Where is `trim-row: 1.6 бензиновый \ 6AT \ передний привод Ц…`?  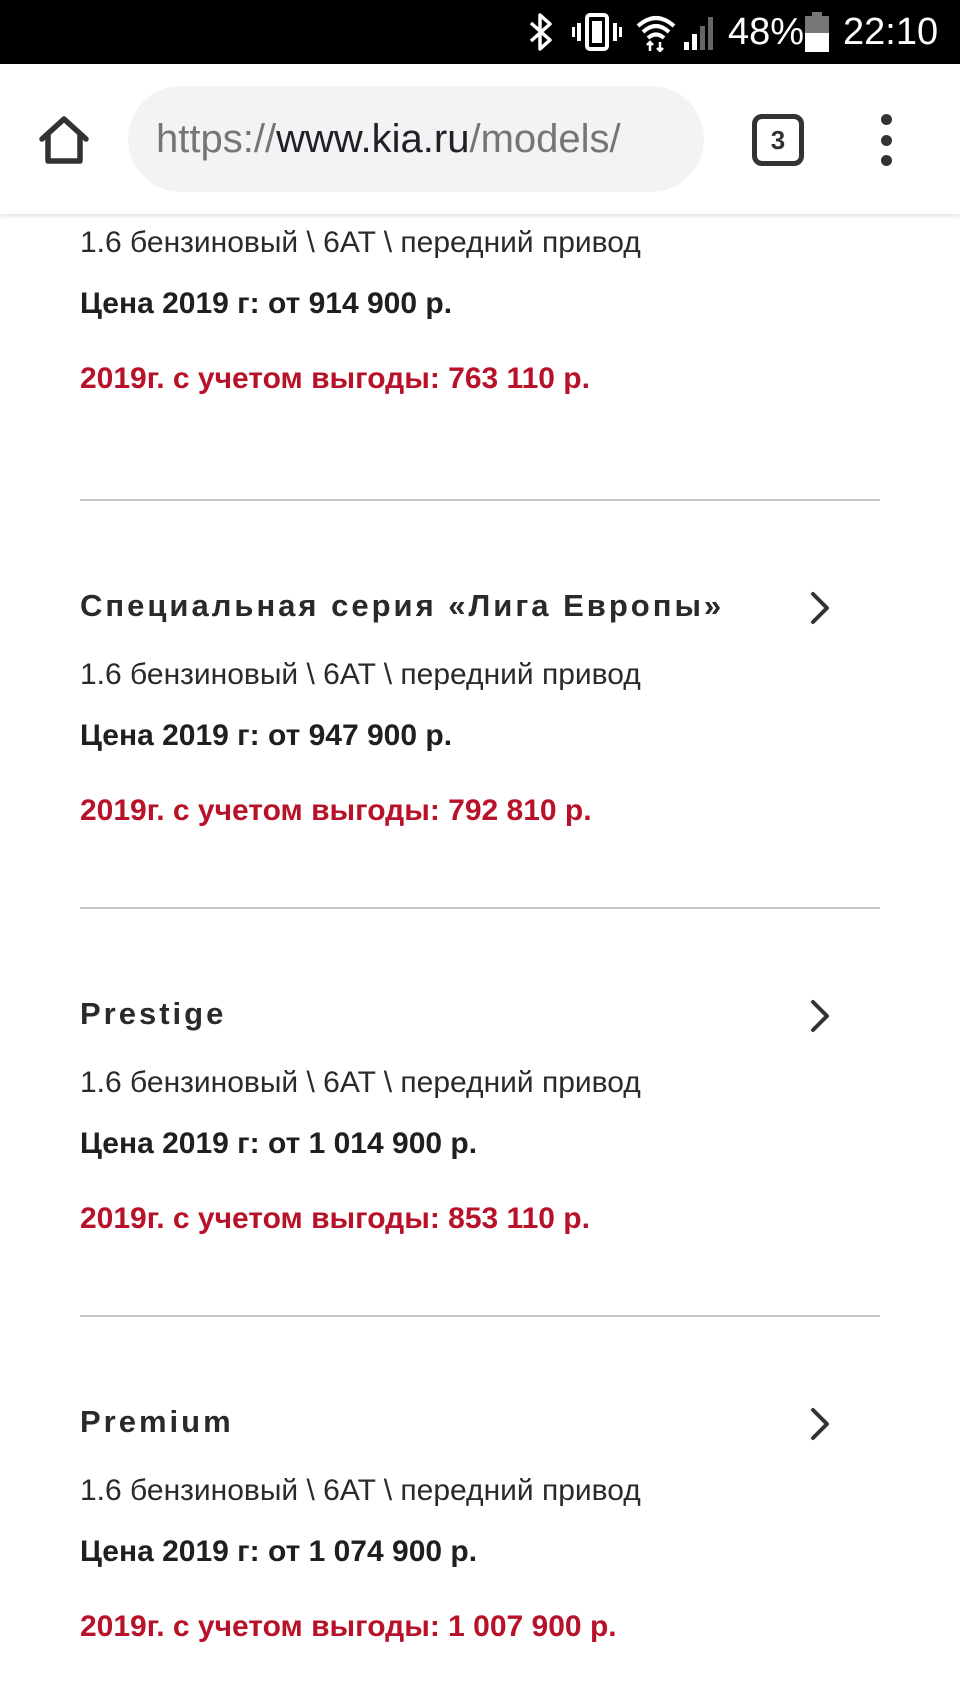 trim-row: 1.6 бензиновый \ 6AT \ передний привод Ц… is located at coordinates (480, 354).